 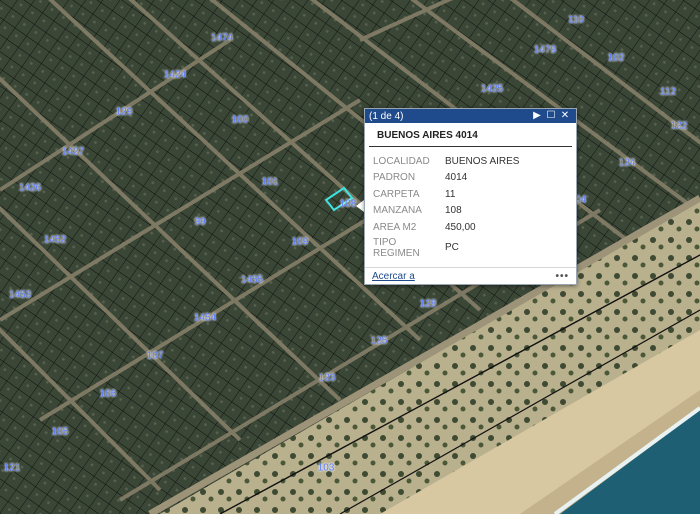 What do you see at coordinates (124, 112) in the screenshot?
I see `block-label: 129` at bounding box center [124, 112].